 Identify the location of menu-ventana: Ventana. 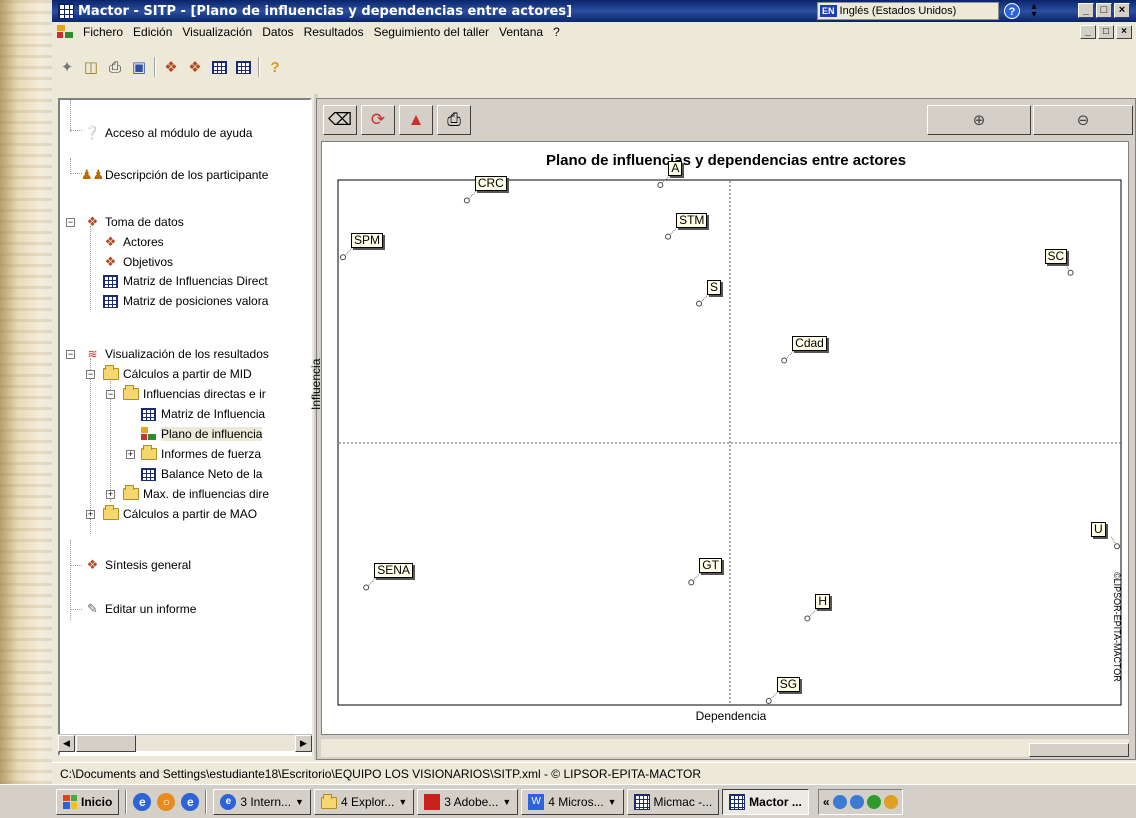
(521, 32).